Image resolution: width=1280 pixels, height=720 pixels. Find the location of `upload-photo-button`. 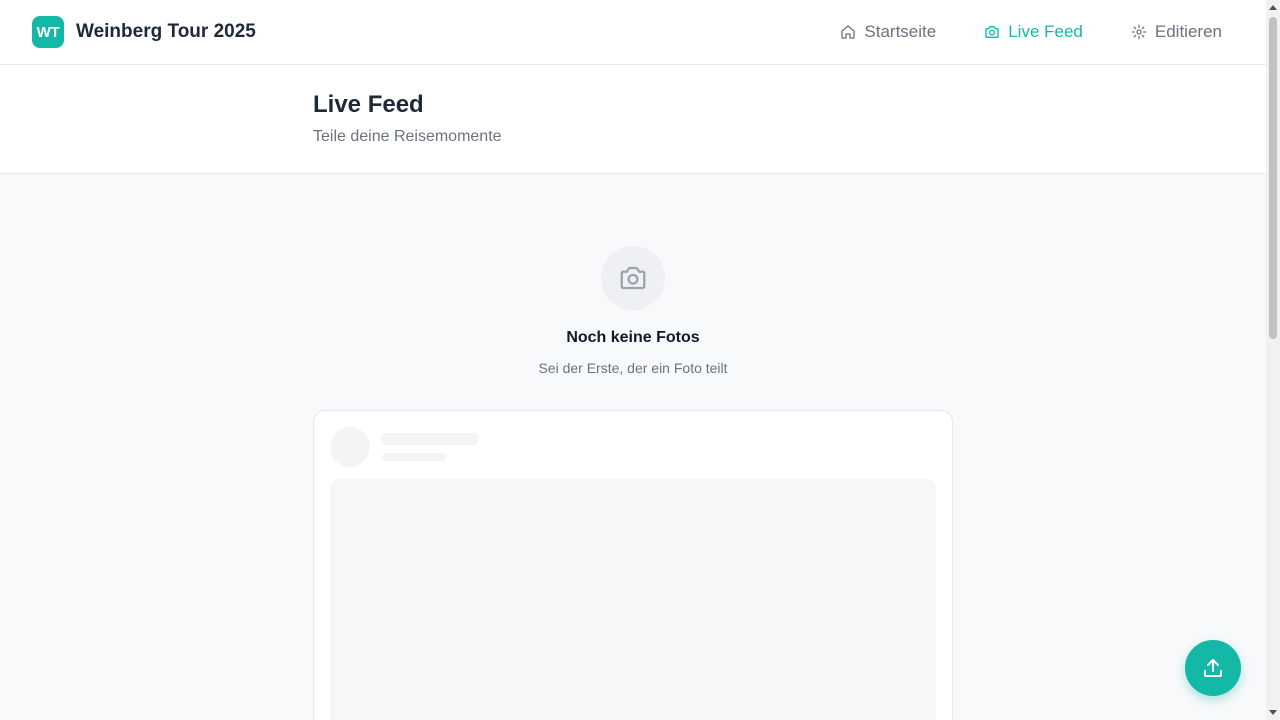

upload-photo-button is located at coordinates (1213, 668).